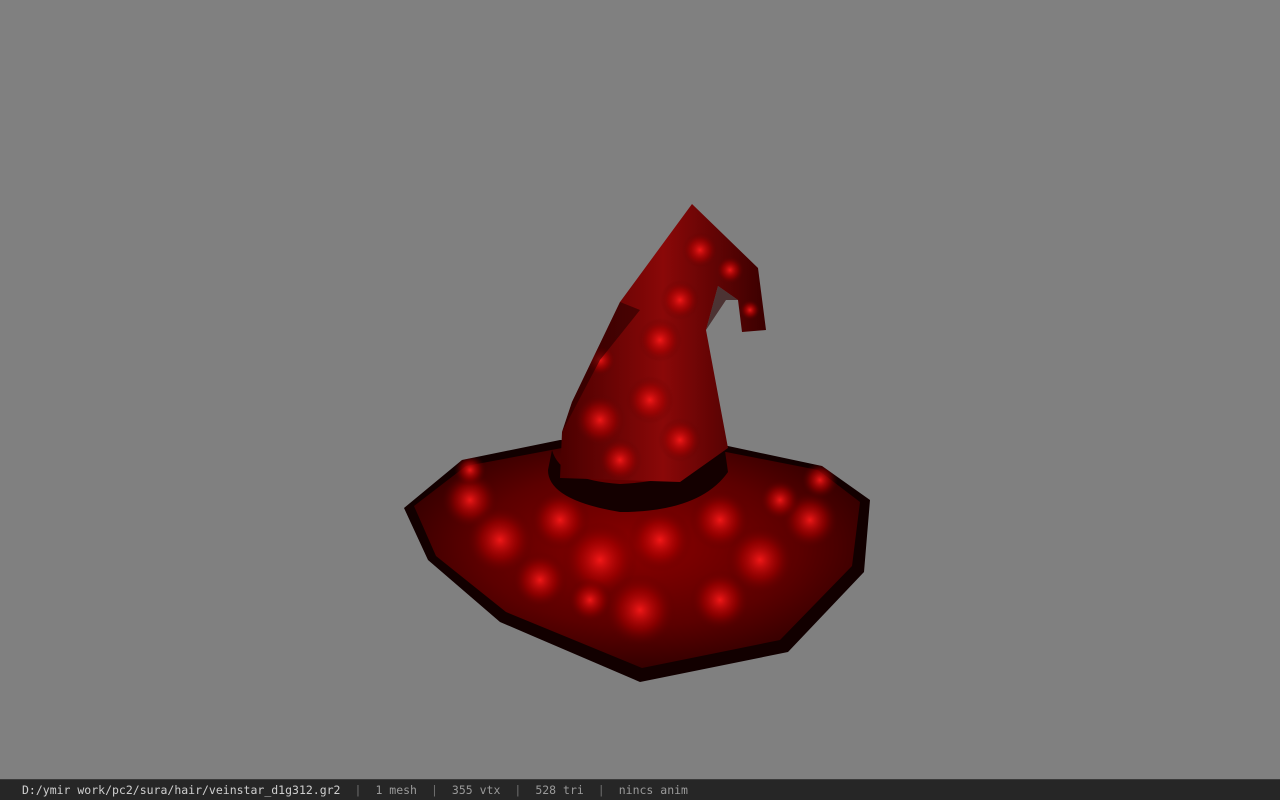  Describe the element at coordinates (653, 790) in the screenshot. I see `anim-status-text: nincs anim` at that location.